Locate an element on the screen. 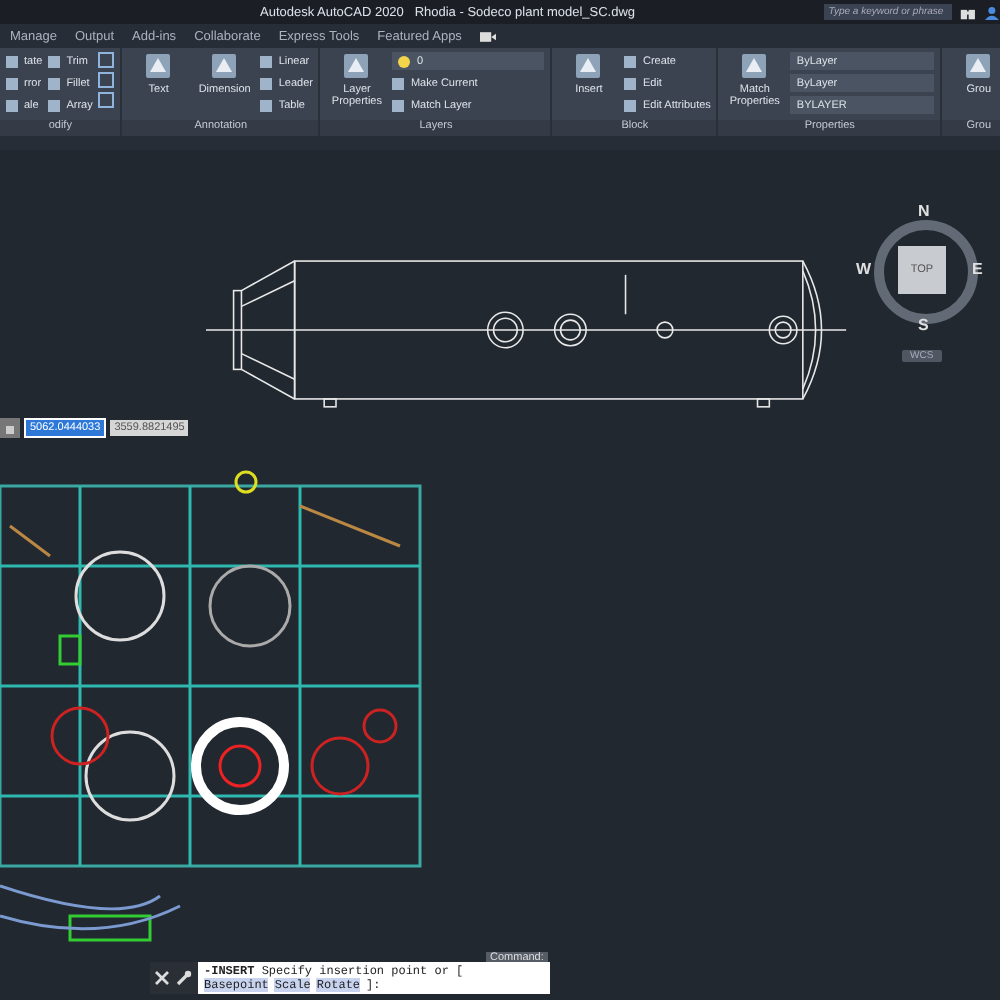  close-icon is located at coordinates (162, 978).